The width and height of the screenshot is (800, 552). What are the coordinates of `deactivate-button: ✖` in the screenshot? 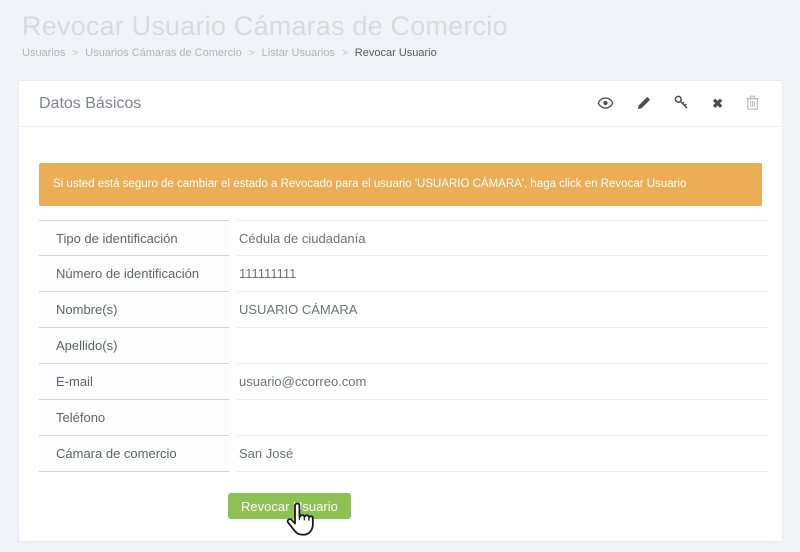 It's located at (717, 103).